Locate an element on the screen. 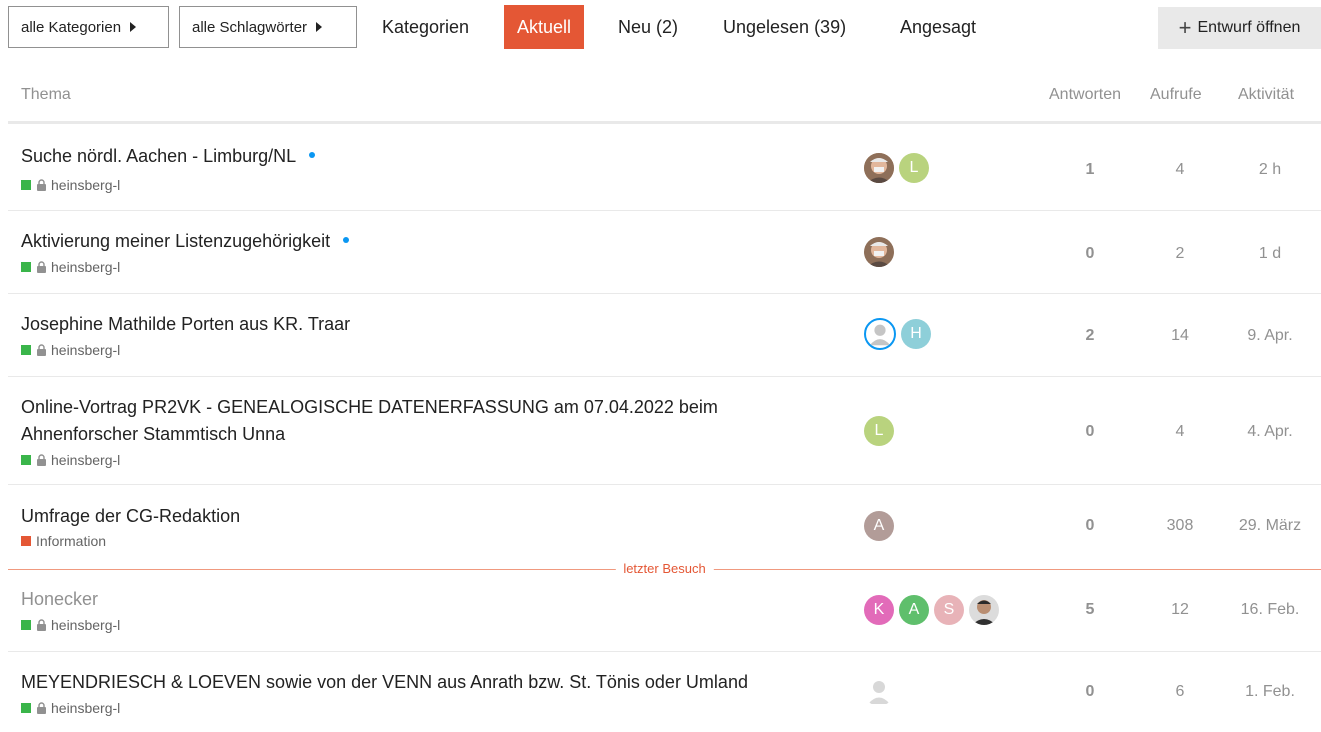 The height and width of the screenshot is (732, 1321). activity-time: 2 h is located at coordinates (1270, 170).